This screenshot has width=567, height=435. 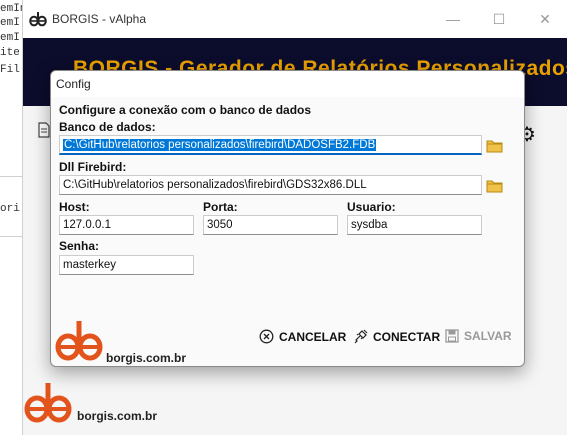 I want to click on connect-button: CONECTAR, so click(x=396, y=336).